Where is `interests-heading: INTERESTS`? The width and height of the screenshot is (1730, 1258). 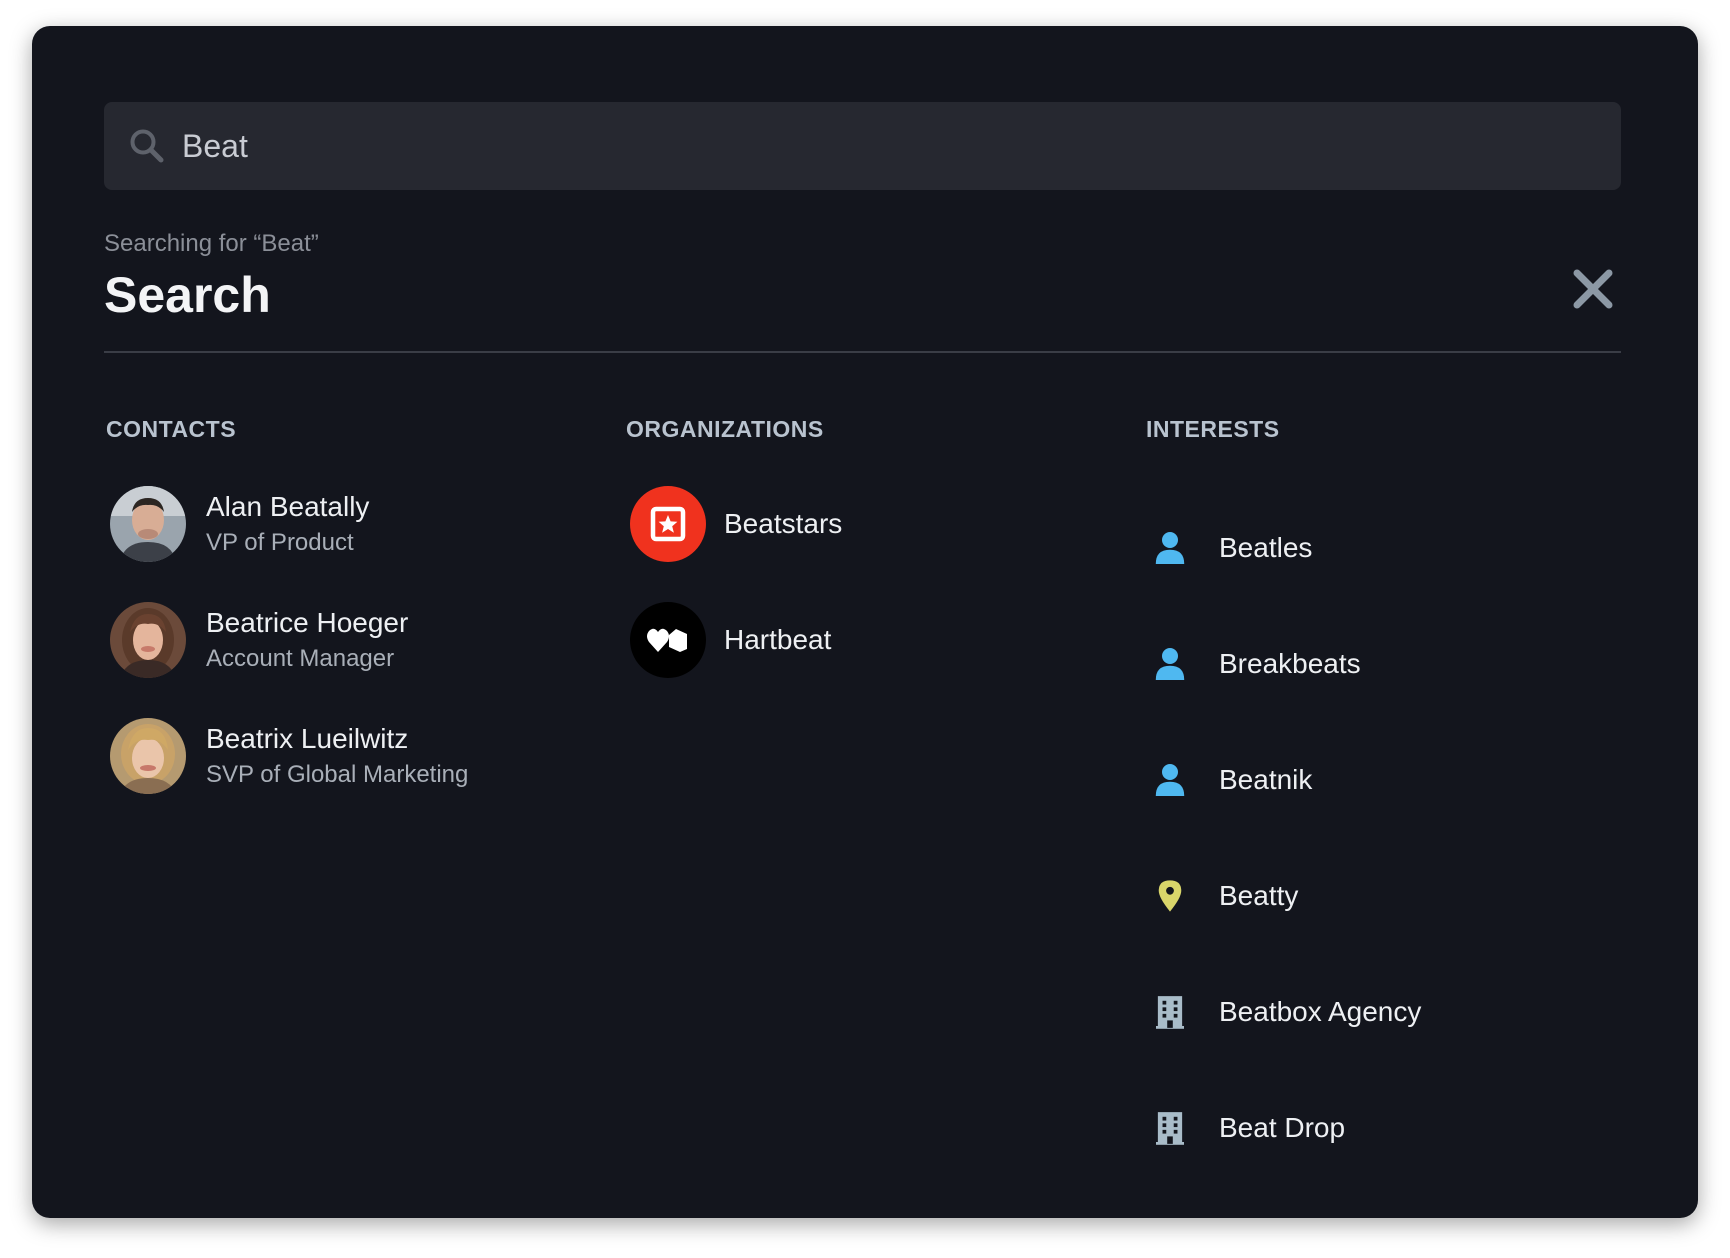
interests-heading: INTERESTS is located at coordinates (1213, 429).